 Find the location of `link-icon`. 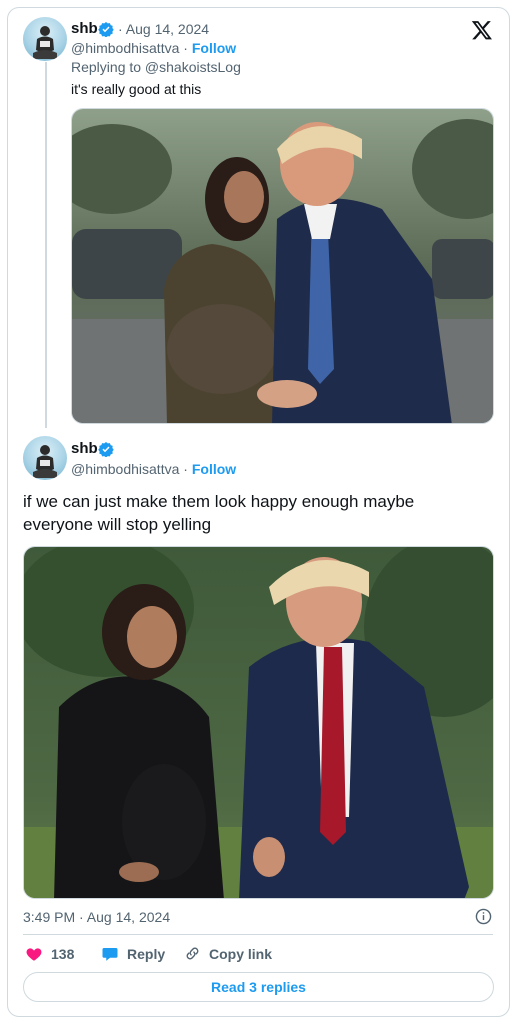

link-icon is located at coordinates (192, 953).